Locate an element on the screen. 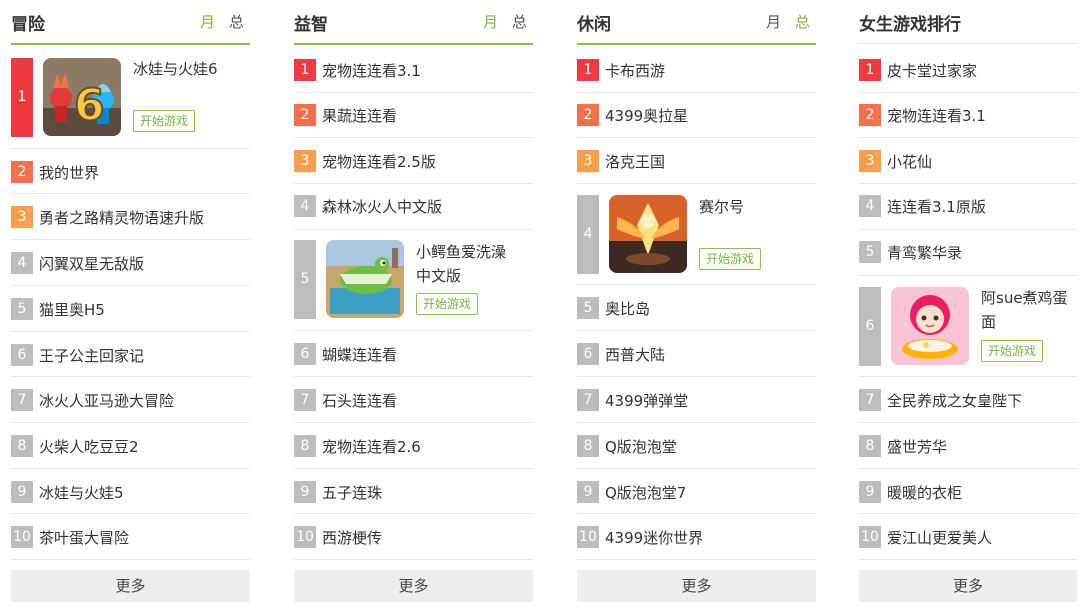 Image resolution: width=1080 pixels, height=610 pixels. list-item: 4 闪翼双星无敌版 is located at coordinates (130, 263).